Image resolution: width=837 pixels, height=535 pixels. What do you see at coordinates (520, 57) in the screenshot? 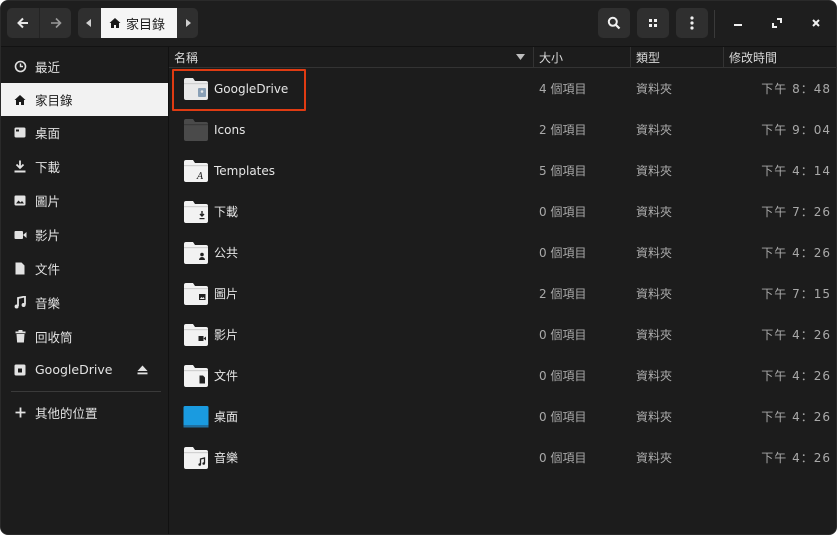
I see `sort-descending-icon` at bounding box center [520, 57].